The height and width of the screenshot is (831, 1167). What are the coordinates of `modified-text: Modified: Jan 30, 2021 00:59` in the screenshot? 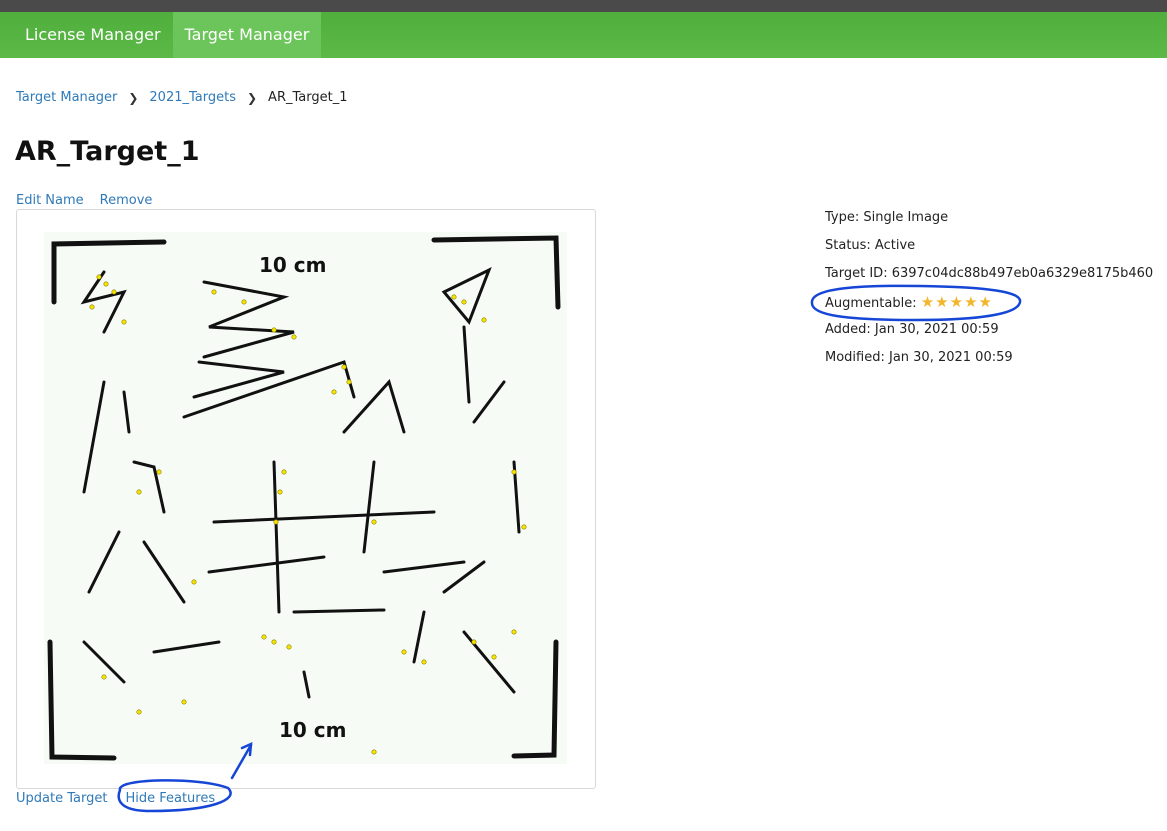 It's located at (919, 357).